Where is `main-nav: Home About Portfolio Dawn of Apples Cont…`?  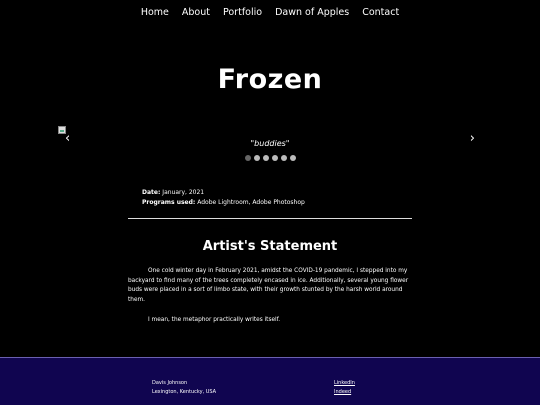
main-nav: Home About Portfolio Dawn of Apples Cont… is located at coordinates (270, 13).